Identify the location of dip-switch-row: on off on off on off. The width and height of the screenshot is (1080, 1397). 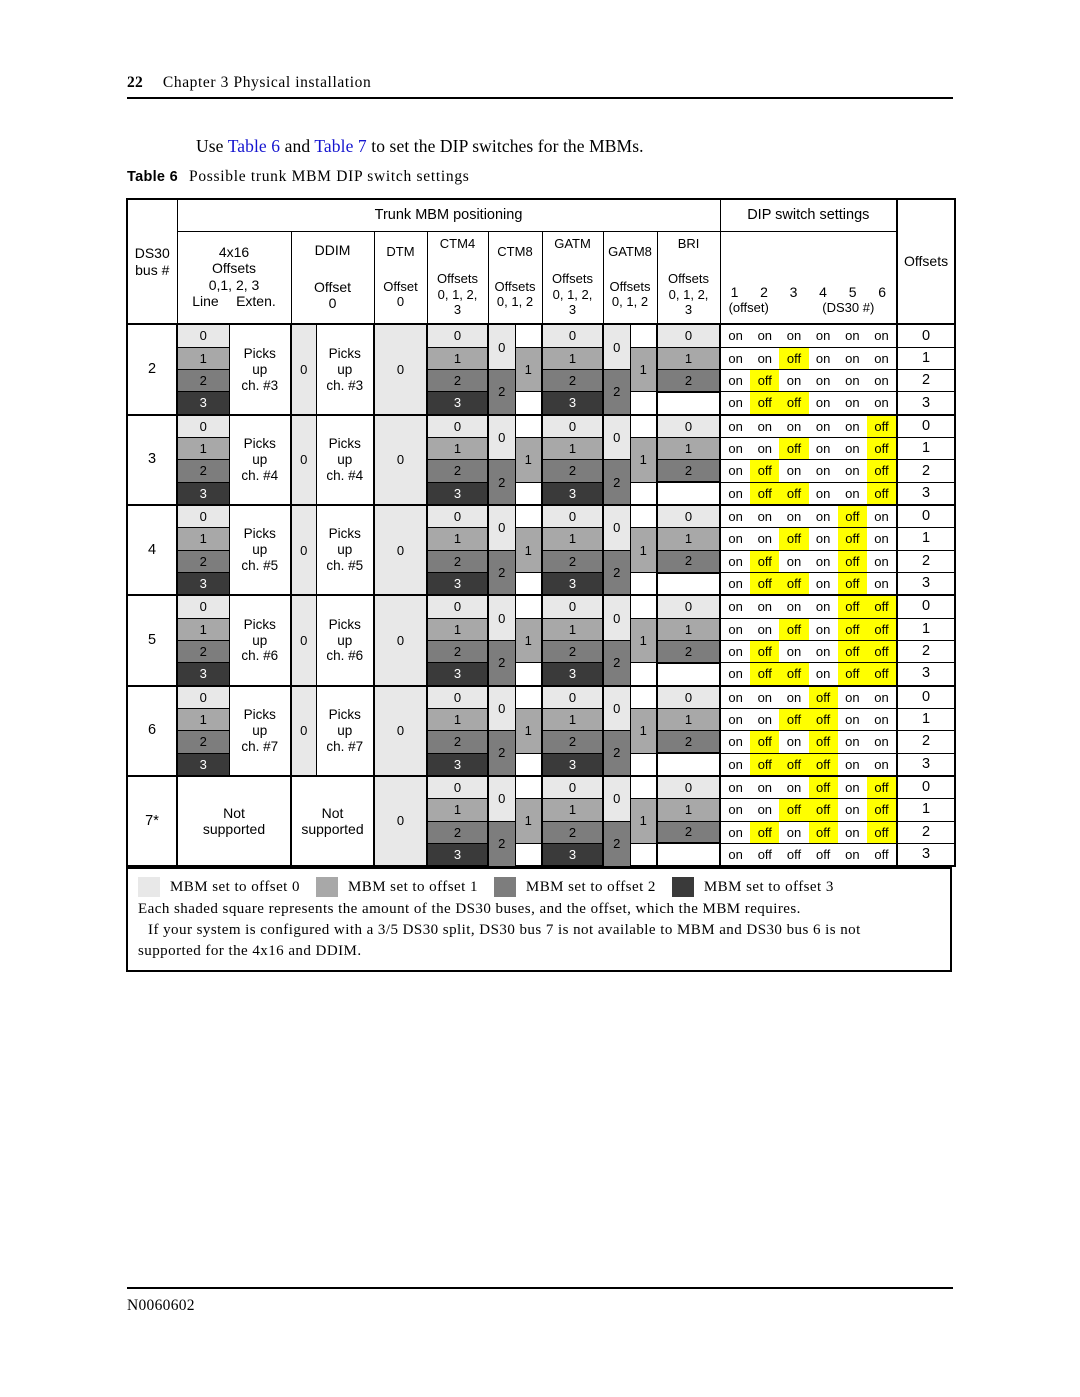
(808, 832).